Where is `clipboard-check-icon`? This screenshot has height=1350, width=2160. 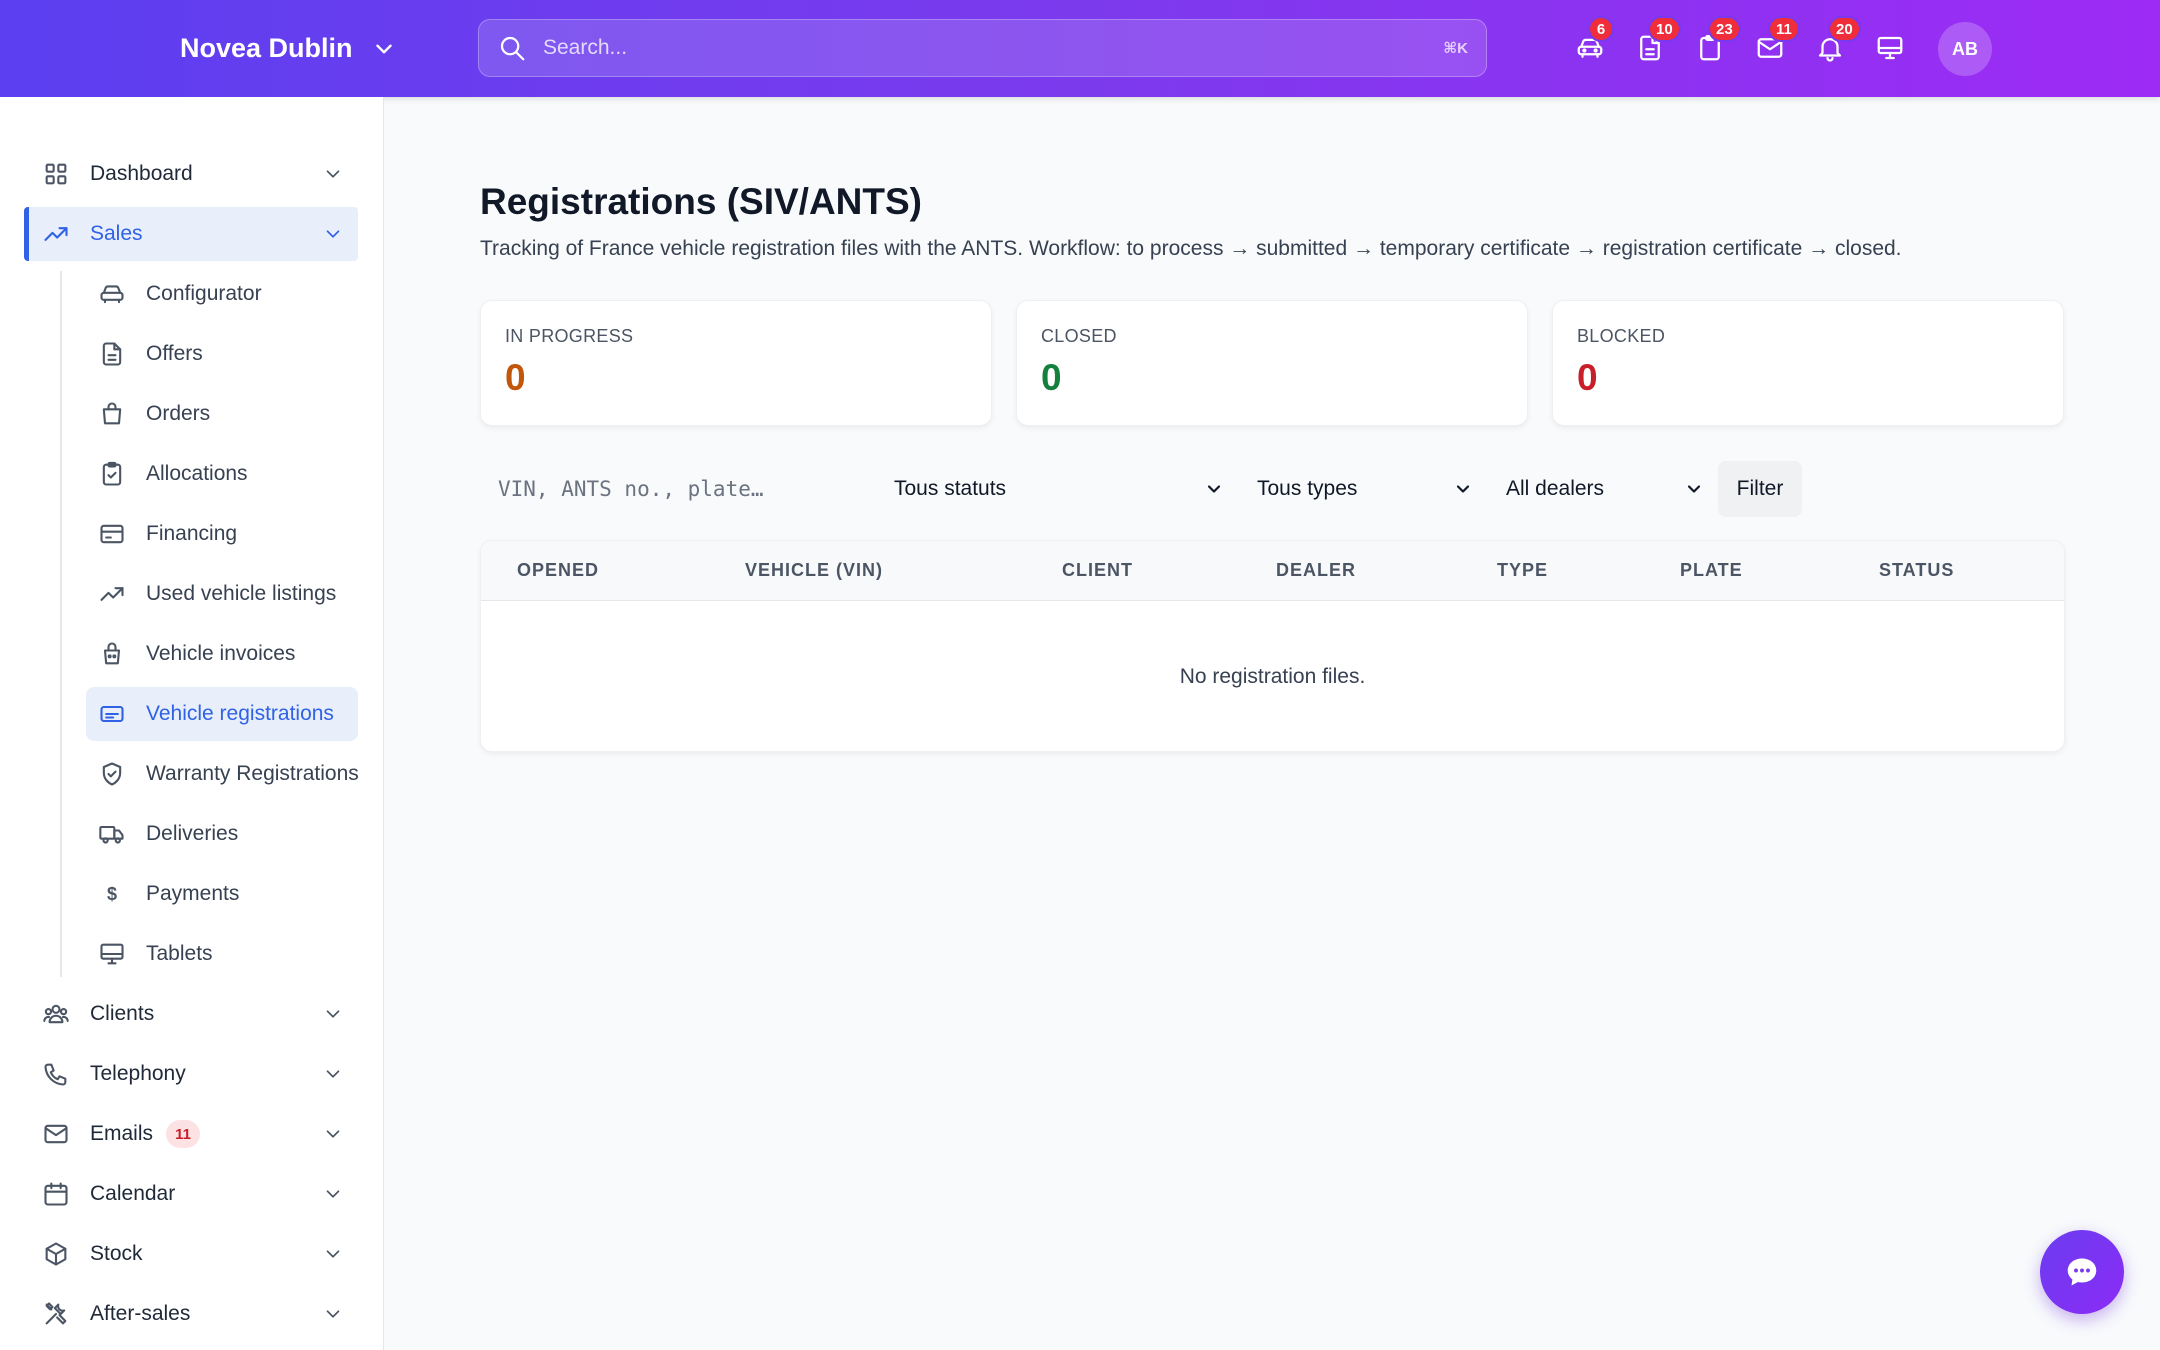
clipboard-check-icon is located at coordinates (112, 473).